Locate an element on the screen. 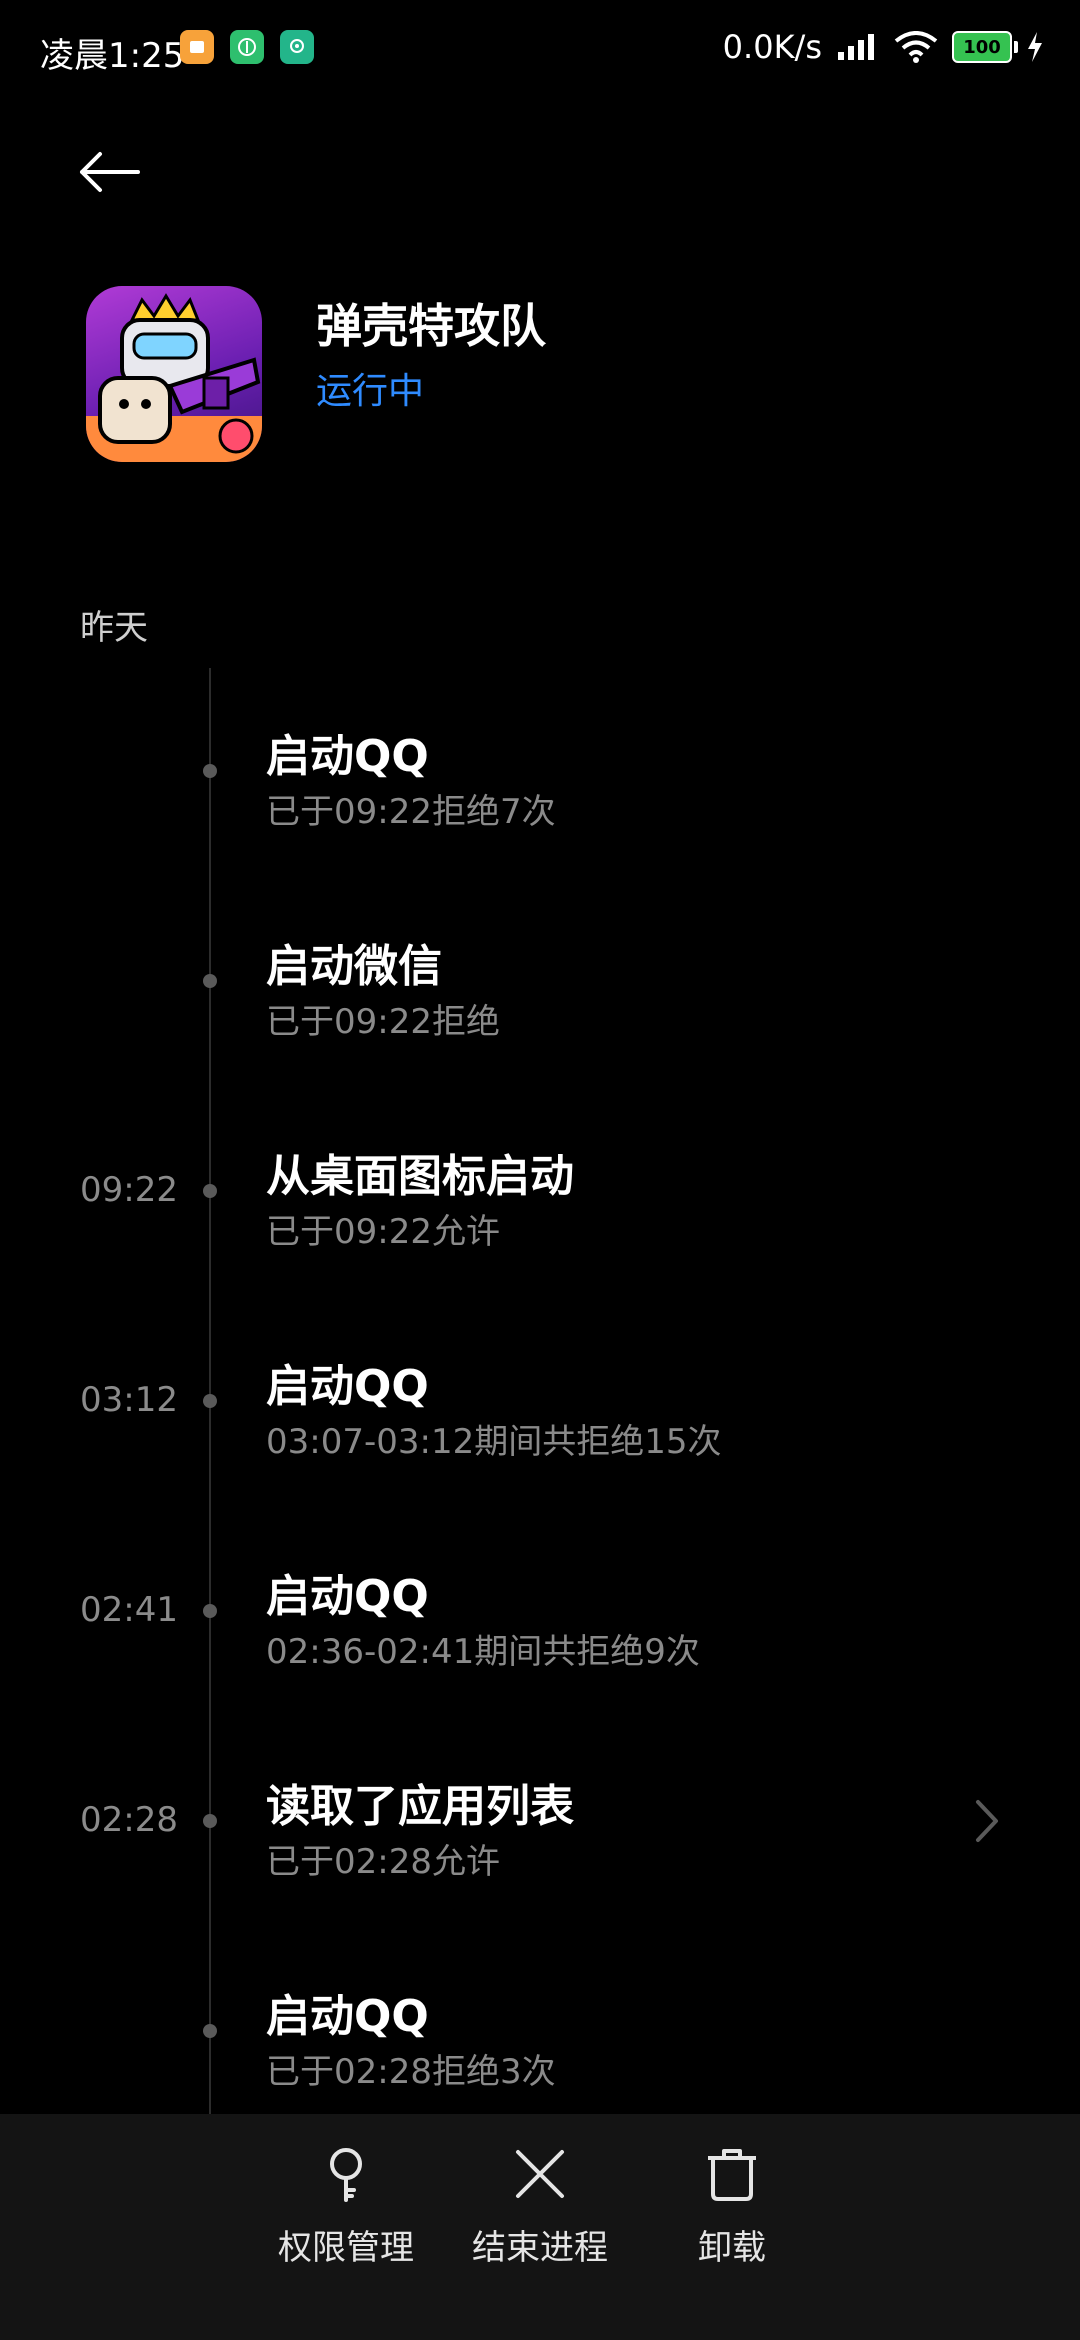 This screenshot has width=1080, height=2340. network-speed: 0.0K/s is located at coordinates (772, 47).